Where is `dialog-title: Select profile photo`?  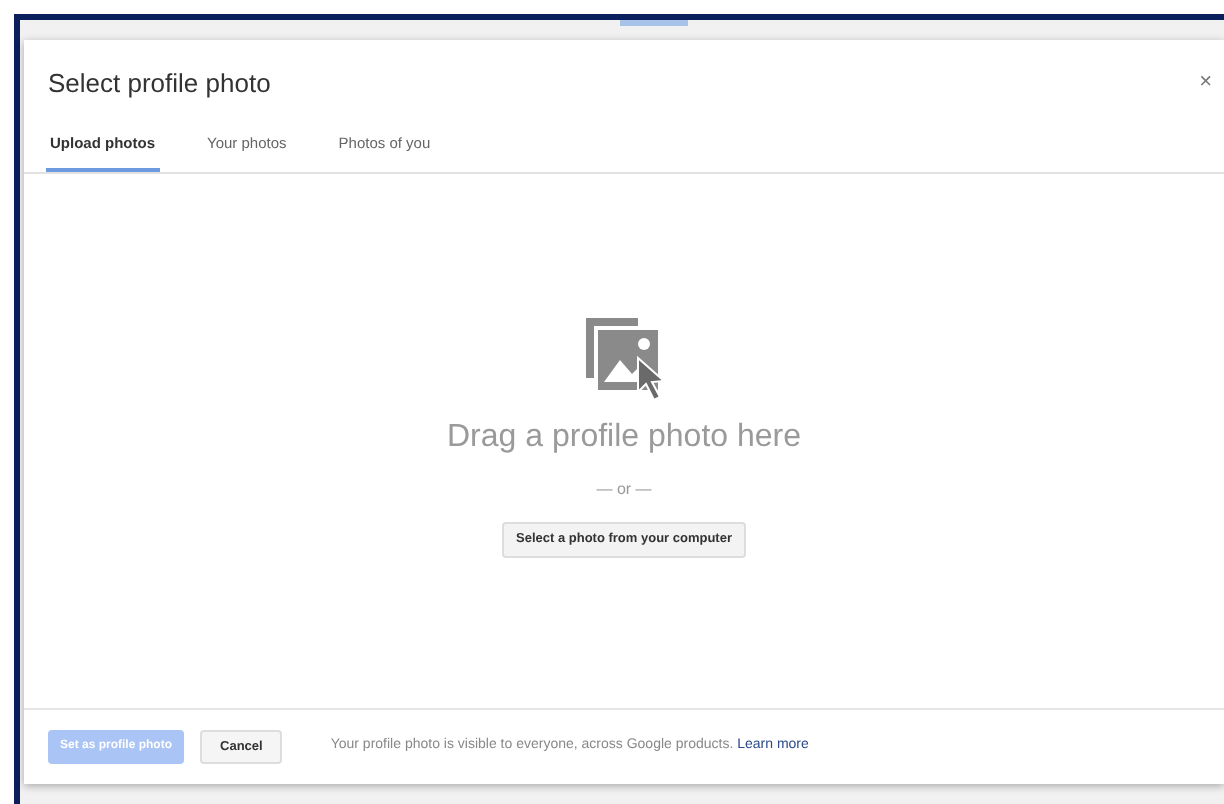 dialog-title: Select profile photo is located at coordinates (159, 84).